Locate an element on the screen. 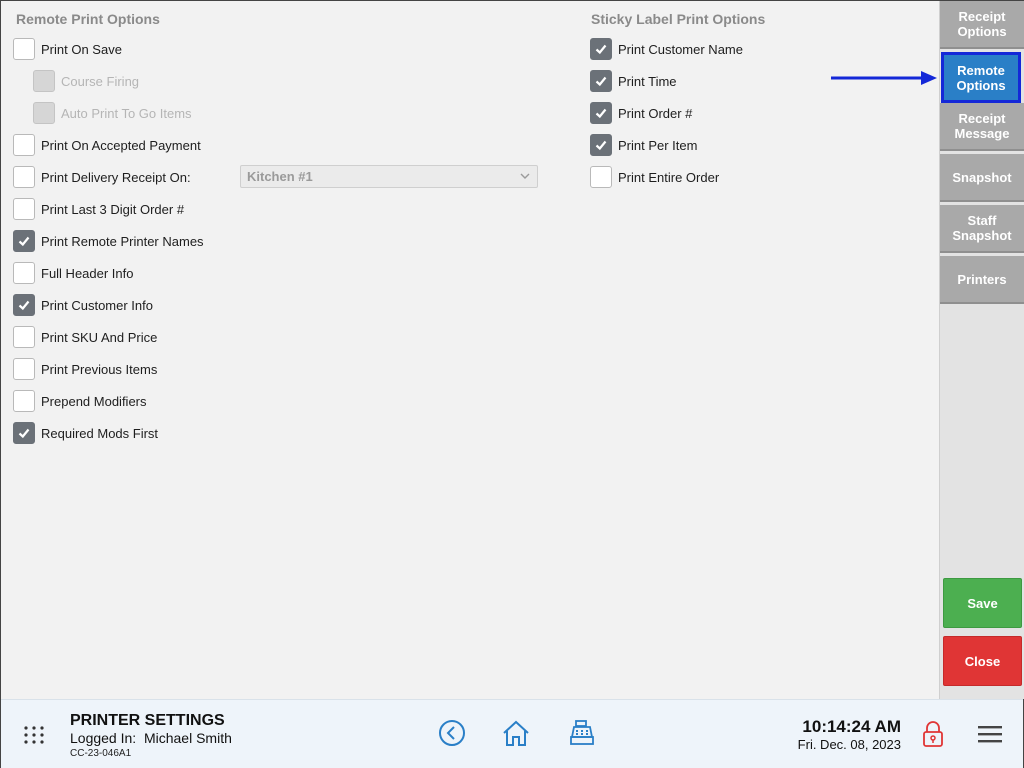  save-button: Save is located at coordinates (982, 603).